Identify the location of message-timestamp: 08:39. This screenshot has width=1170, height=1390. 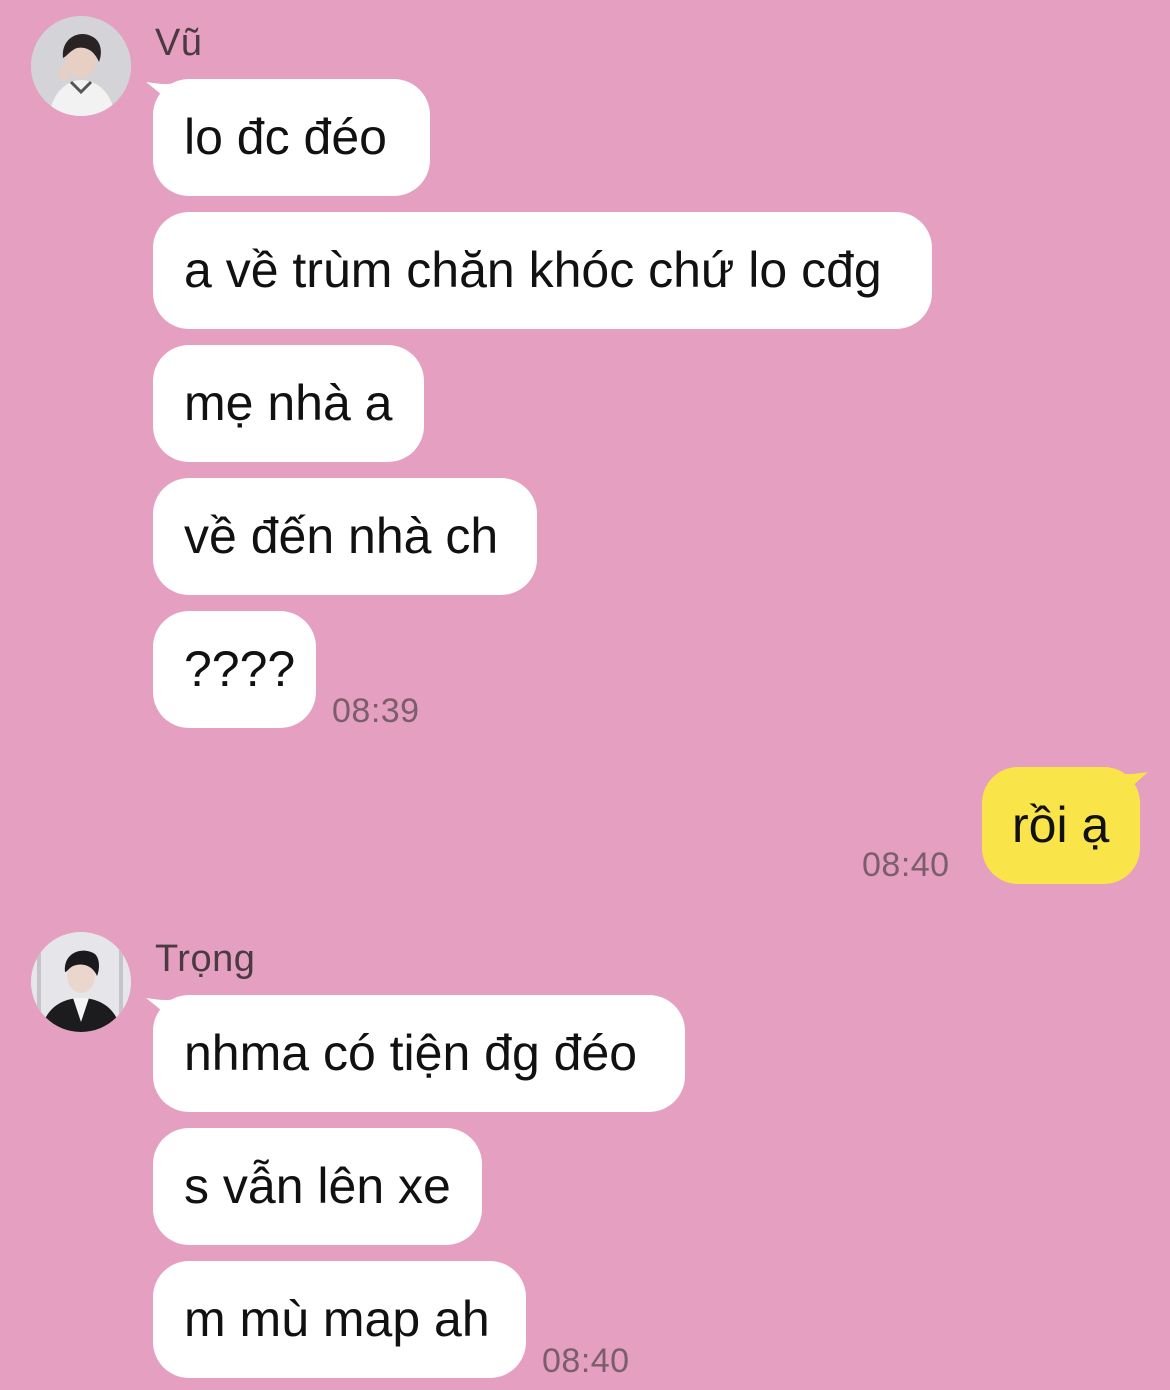
(376, 711).